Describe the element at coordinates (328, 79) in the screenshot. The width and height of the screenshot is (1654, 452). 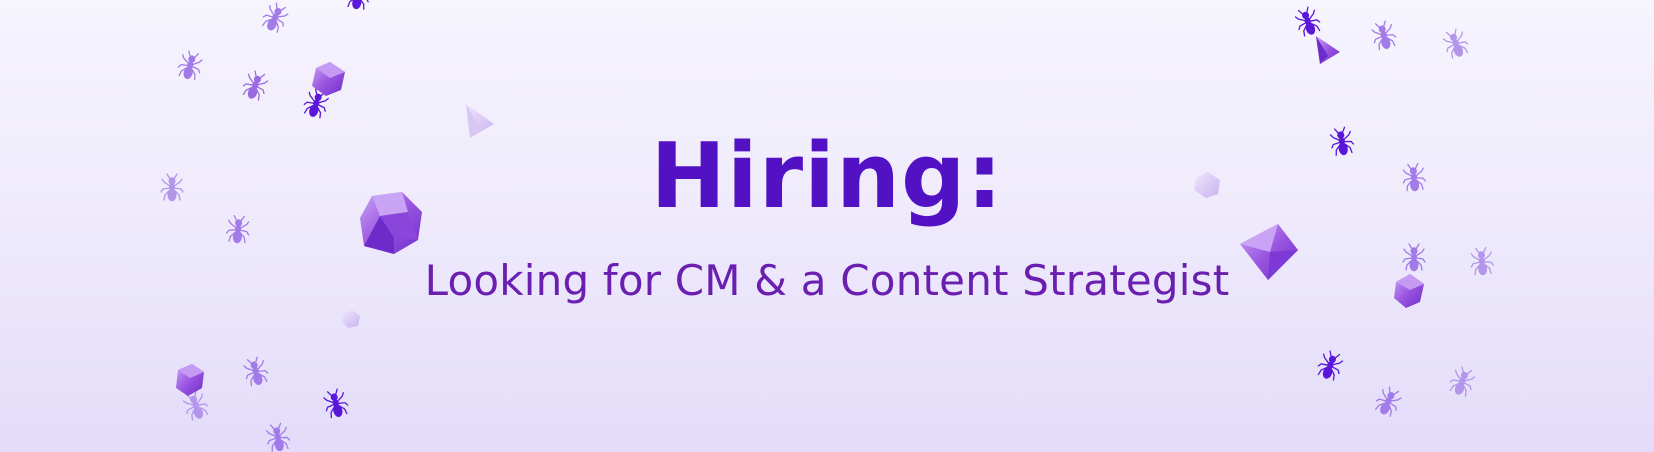
I see `cube-icon` at that location.